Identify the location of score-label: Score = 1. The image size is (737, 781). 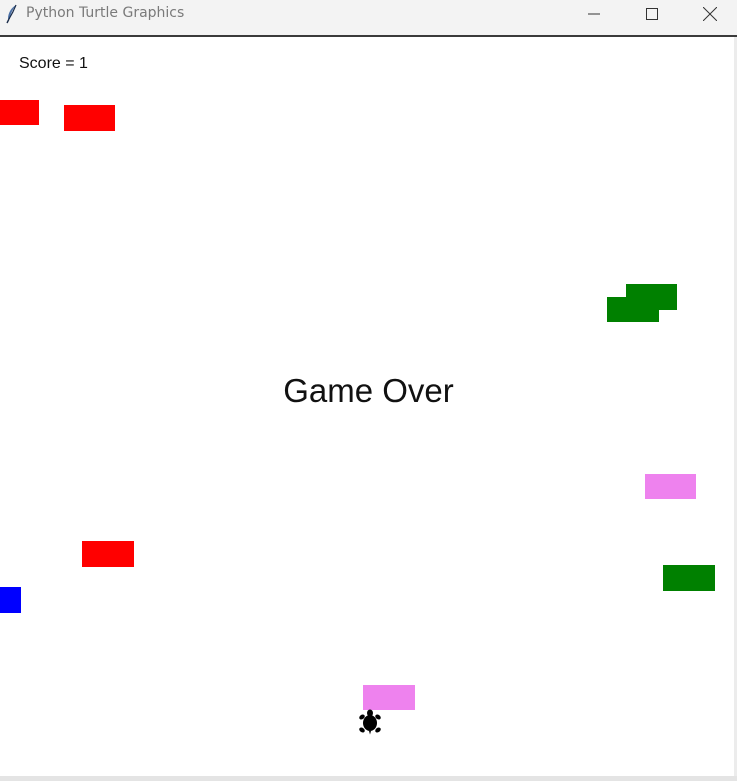
(53, 63).